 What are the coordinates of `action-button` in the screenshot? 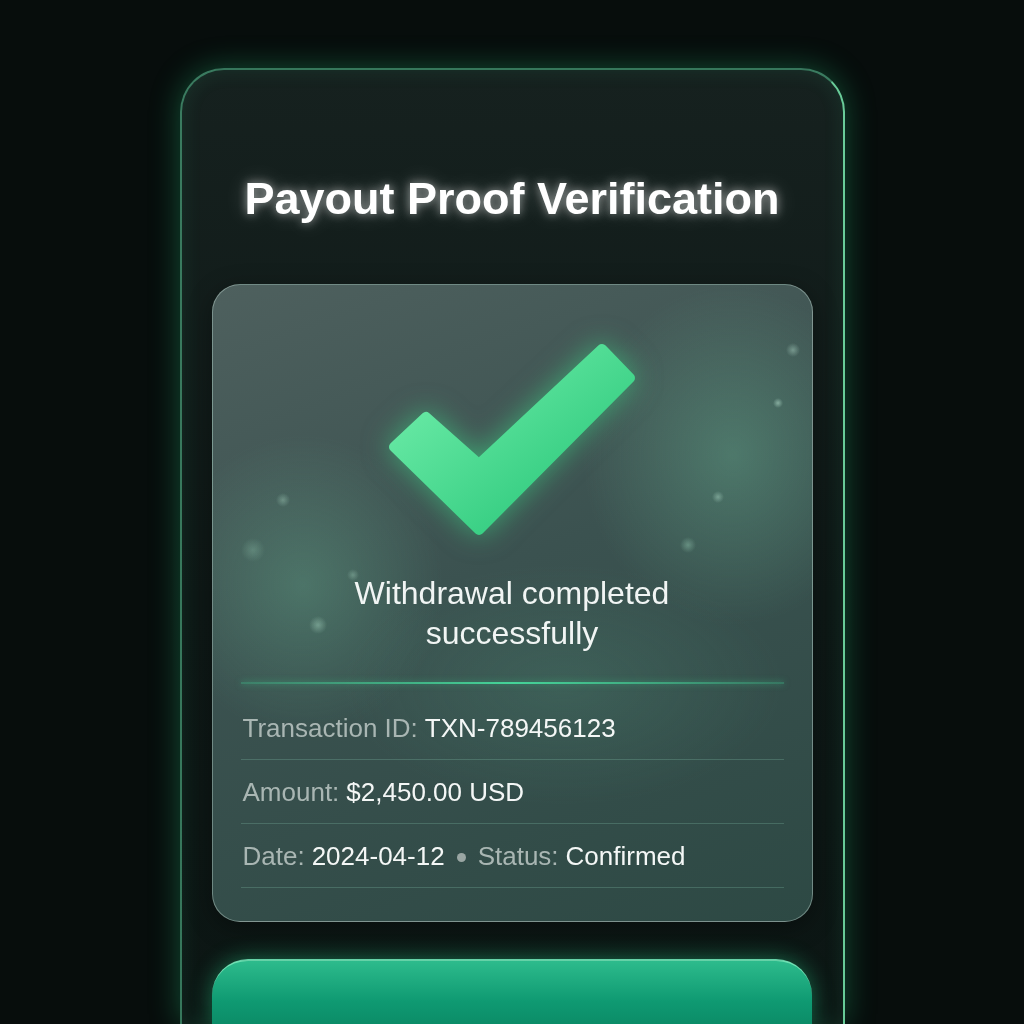 It's located at (512, 991).